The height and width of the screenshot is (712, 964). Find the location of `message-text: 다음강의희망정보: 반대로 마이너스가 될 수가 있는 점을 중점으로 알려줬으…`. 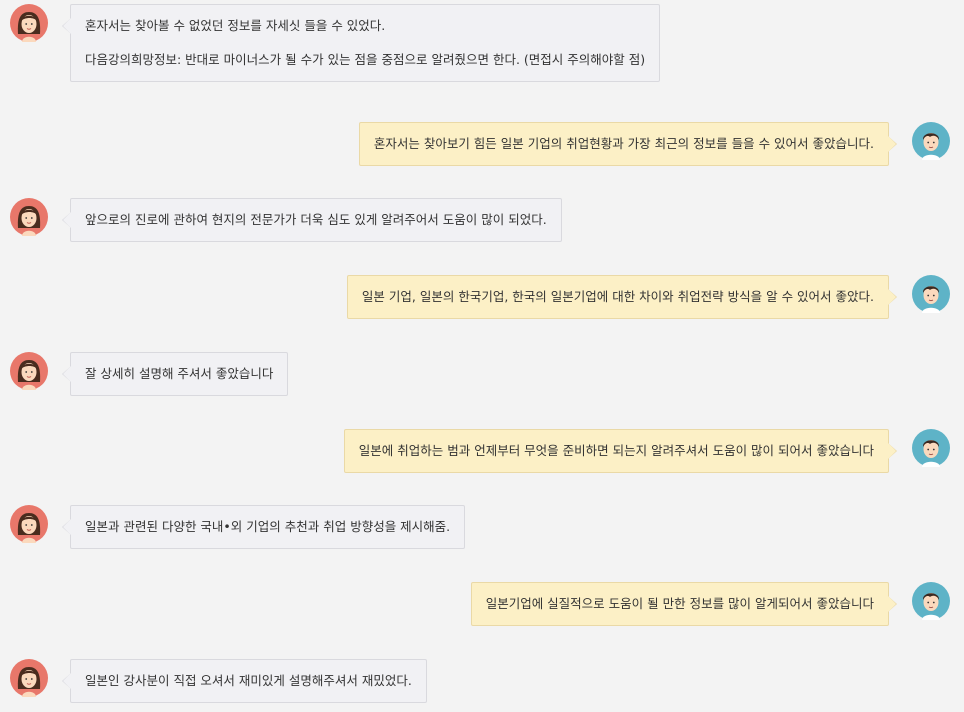

message-text: 다음강의희망정보: 반대로 마이너스가 될 수가 있는 점을 중점으로 알려줬으… is located at coordinates (365, 59).